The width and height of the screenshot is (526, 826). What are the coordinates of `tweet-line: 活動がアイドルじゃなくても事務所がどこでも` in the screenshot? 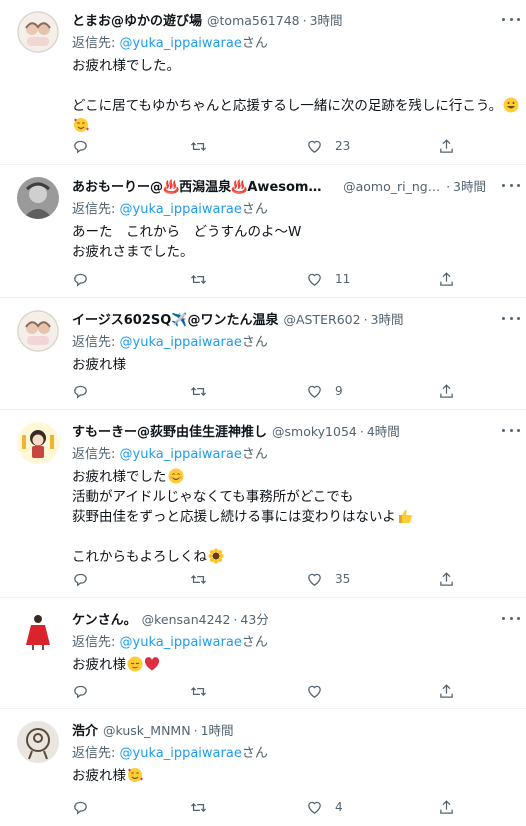 It's located at (213, 497).